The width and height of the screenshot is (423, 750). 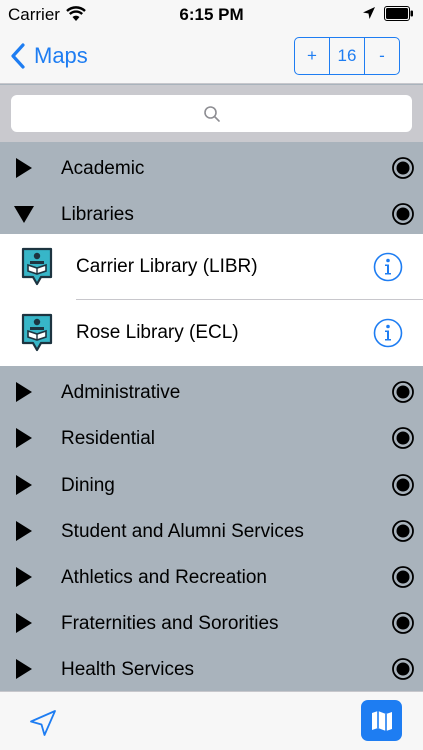 I want to click on category-row-academic: Academic, so click(x=211, y=168).